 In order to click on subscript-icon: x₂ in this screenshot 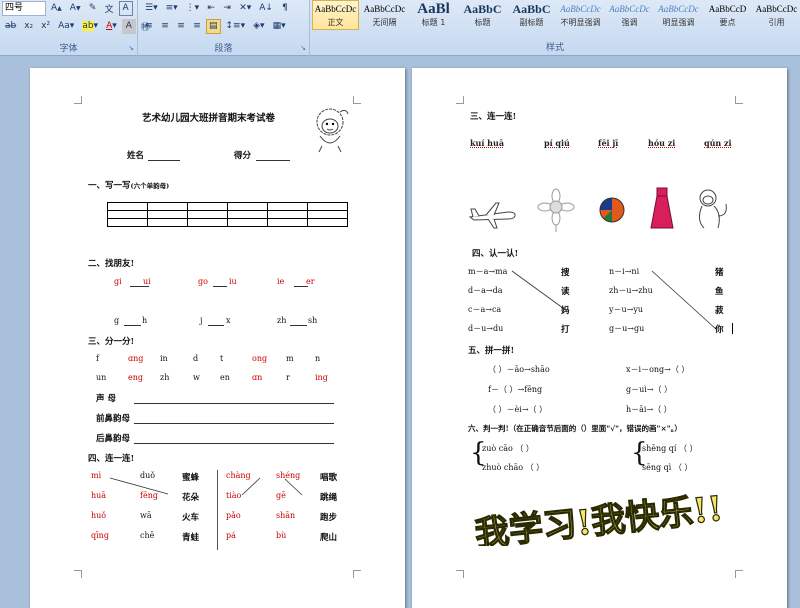, I will do `click(28, 26)`.